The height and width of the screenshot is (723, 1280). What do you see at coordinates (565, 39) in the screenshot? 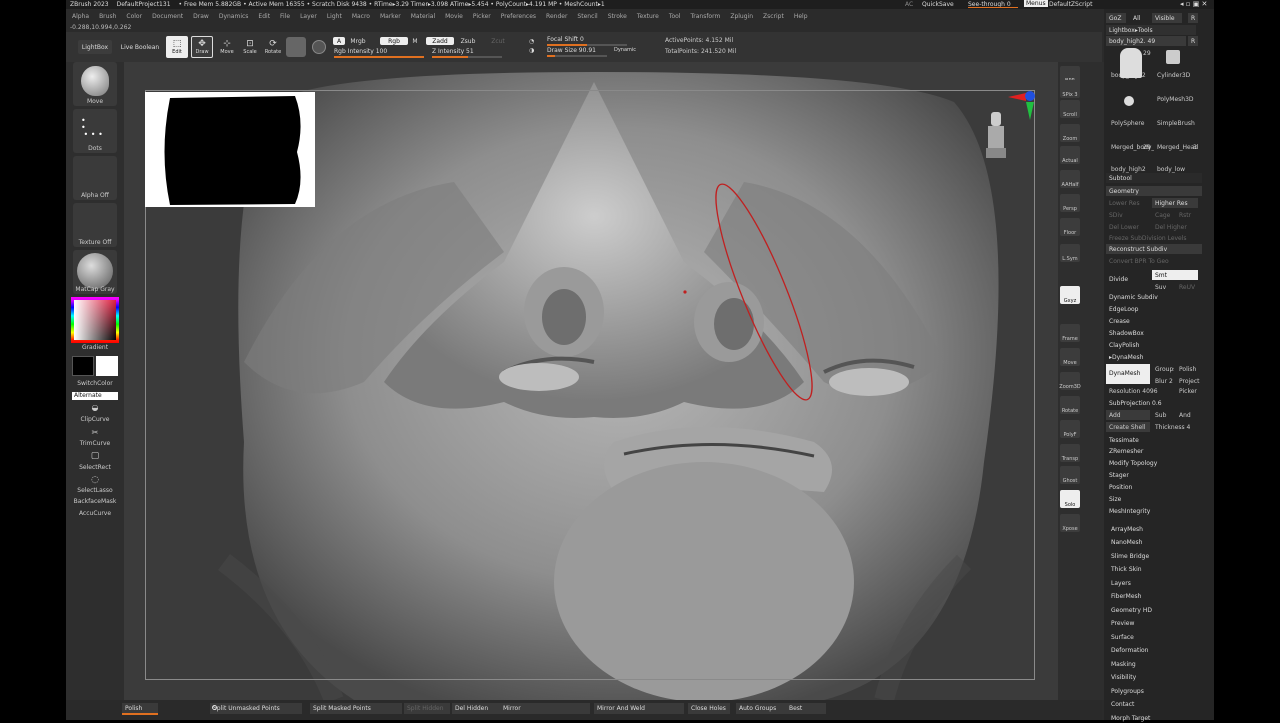
I see `focal-shift-slider: Focal Shift 0` at bounding box center [565, 39].